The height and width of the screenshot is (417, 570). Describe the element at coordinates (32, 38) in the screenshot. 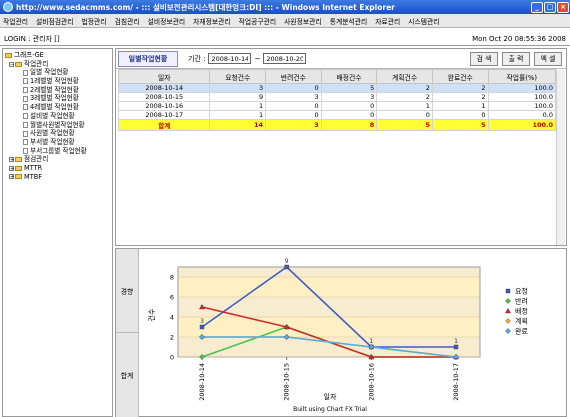

I see `login-label: LOGIN : 관리자 []` at that location.